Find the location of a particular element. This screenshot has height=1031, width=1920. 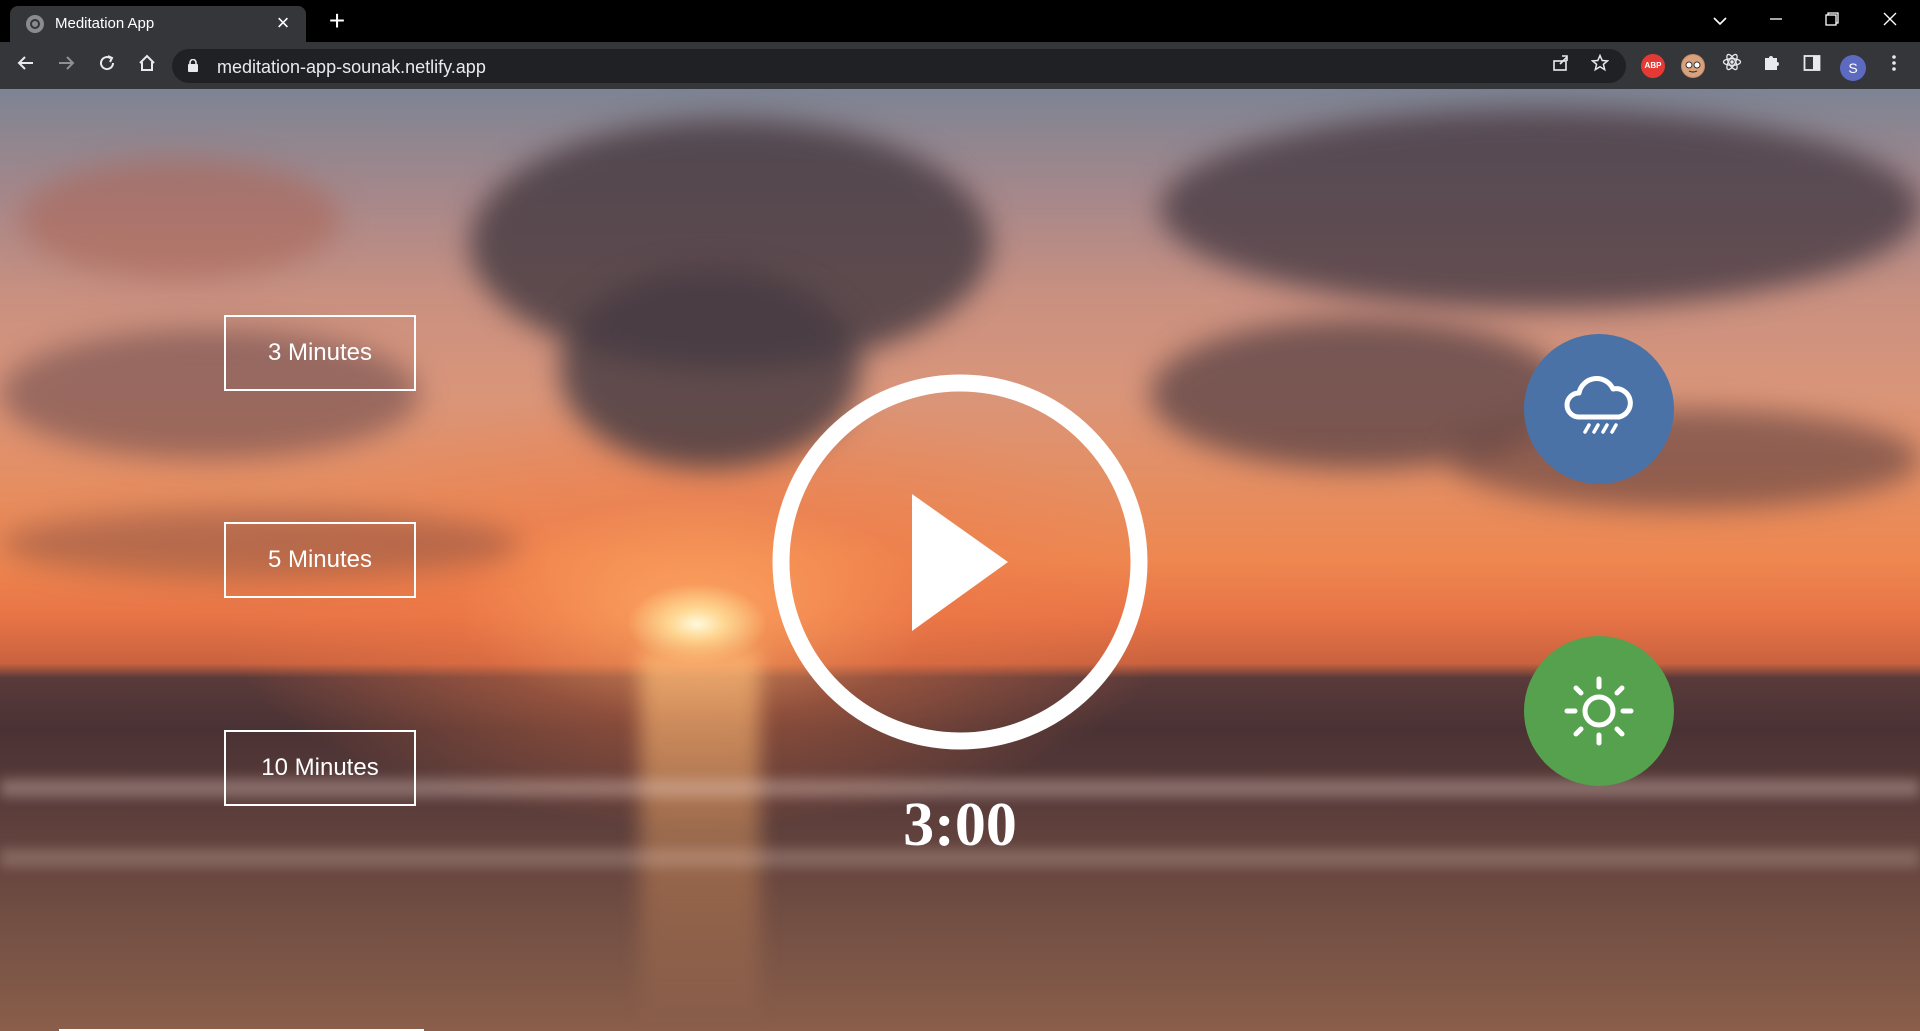

new-tab-button: + is located at coordinates (337, 21).